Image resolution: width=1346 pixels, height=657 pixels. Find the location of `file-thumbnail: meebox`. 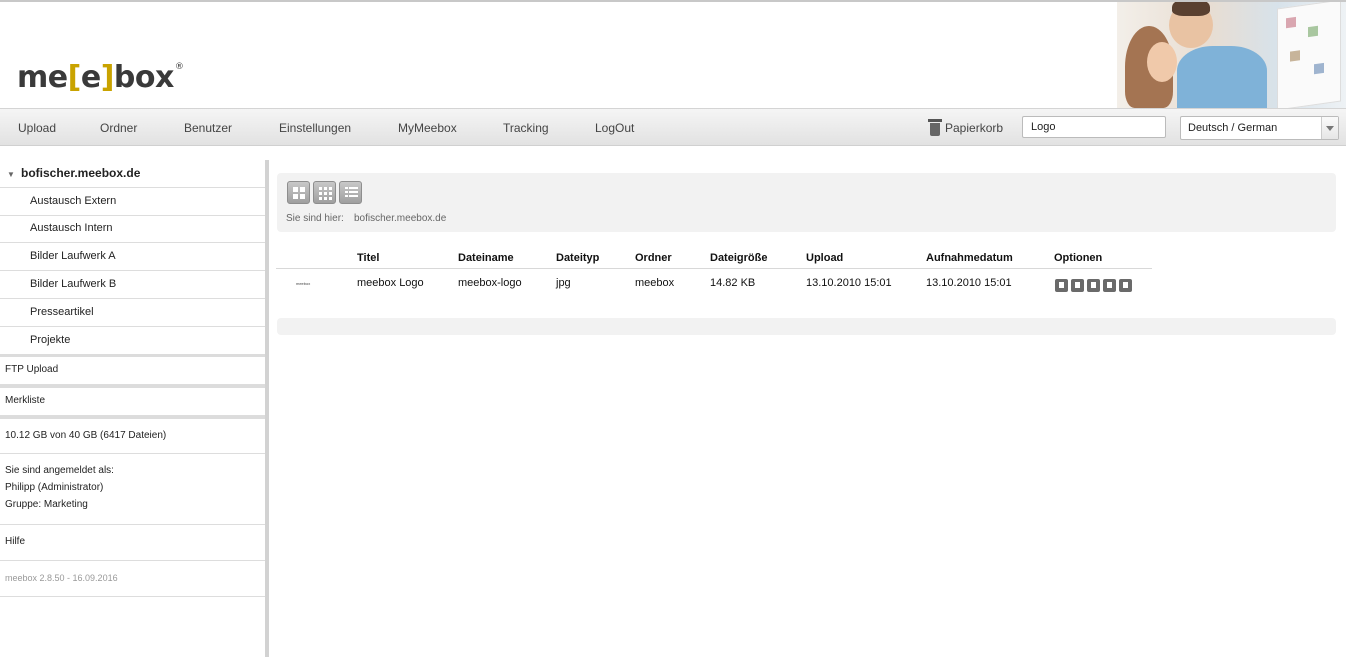

file-thumbnail: meebox is located at coordinates (306, 283).